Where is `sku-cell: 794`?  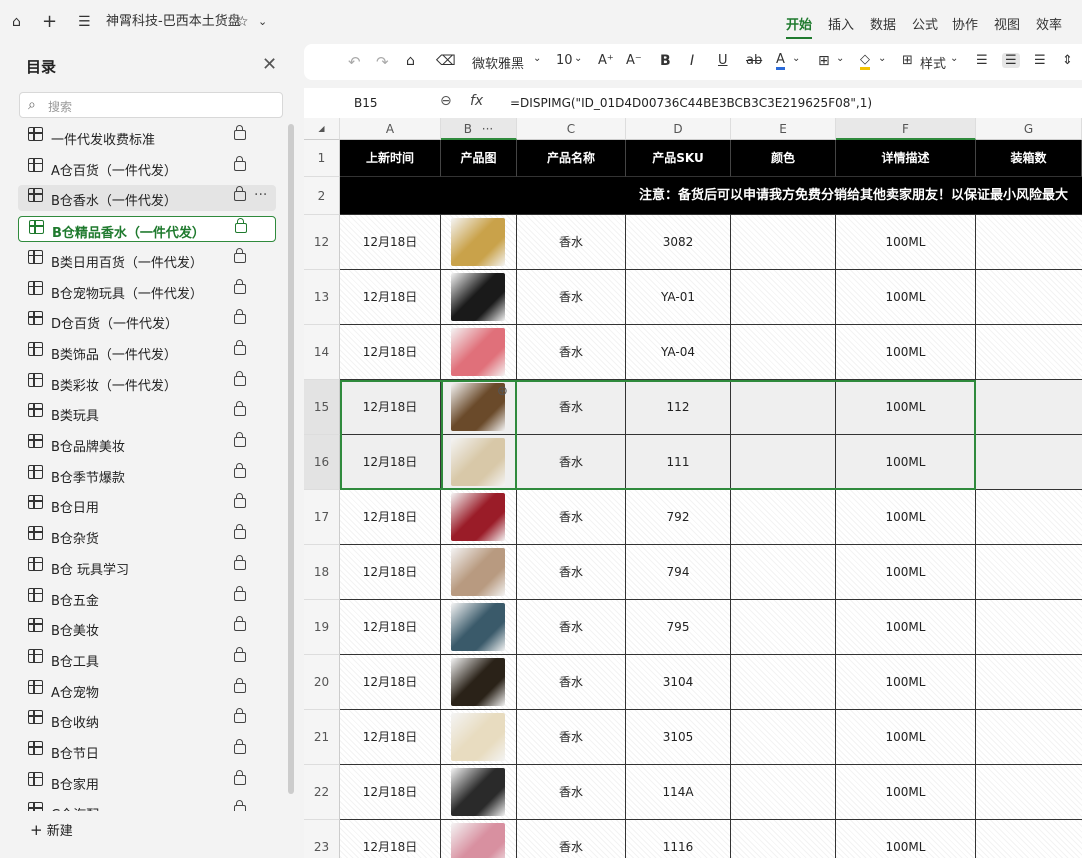 sku-cell: 794 is located at coordinates (678, 572).